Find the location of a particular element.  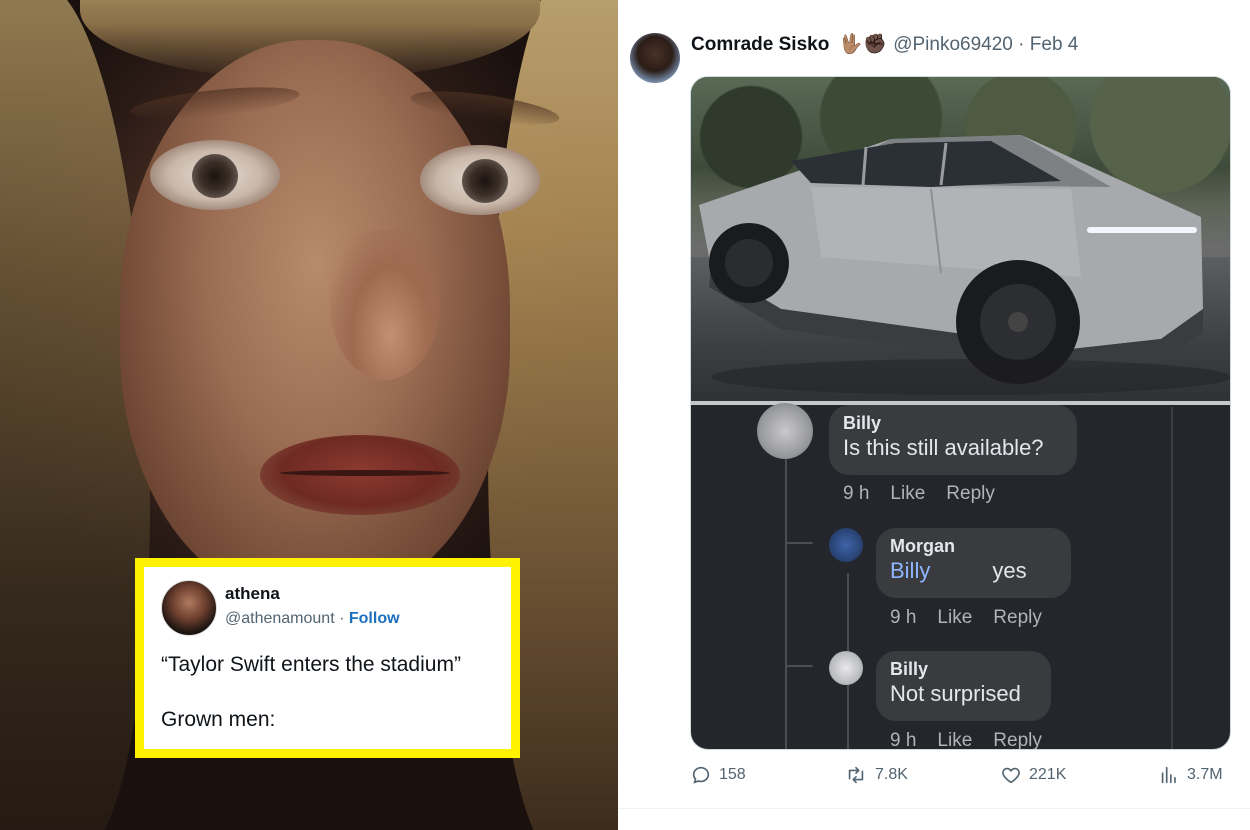

truck-illustration is located at coordinates (964, 265).